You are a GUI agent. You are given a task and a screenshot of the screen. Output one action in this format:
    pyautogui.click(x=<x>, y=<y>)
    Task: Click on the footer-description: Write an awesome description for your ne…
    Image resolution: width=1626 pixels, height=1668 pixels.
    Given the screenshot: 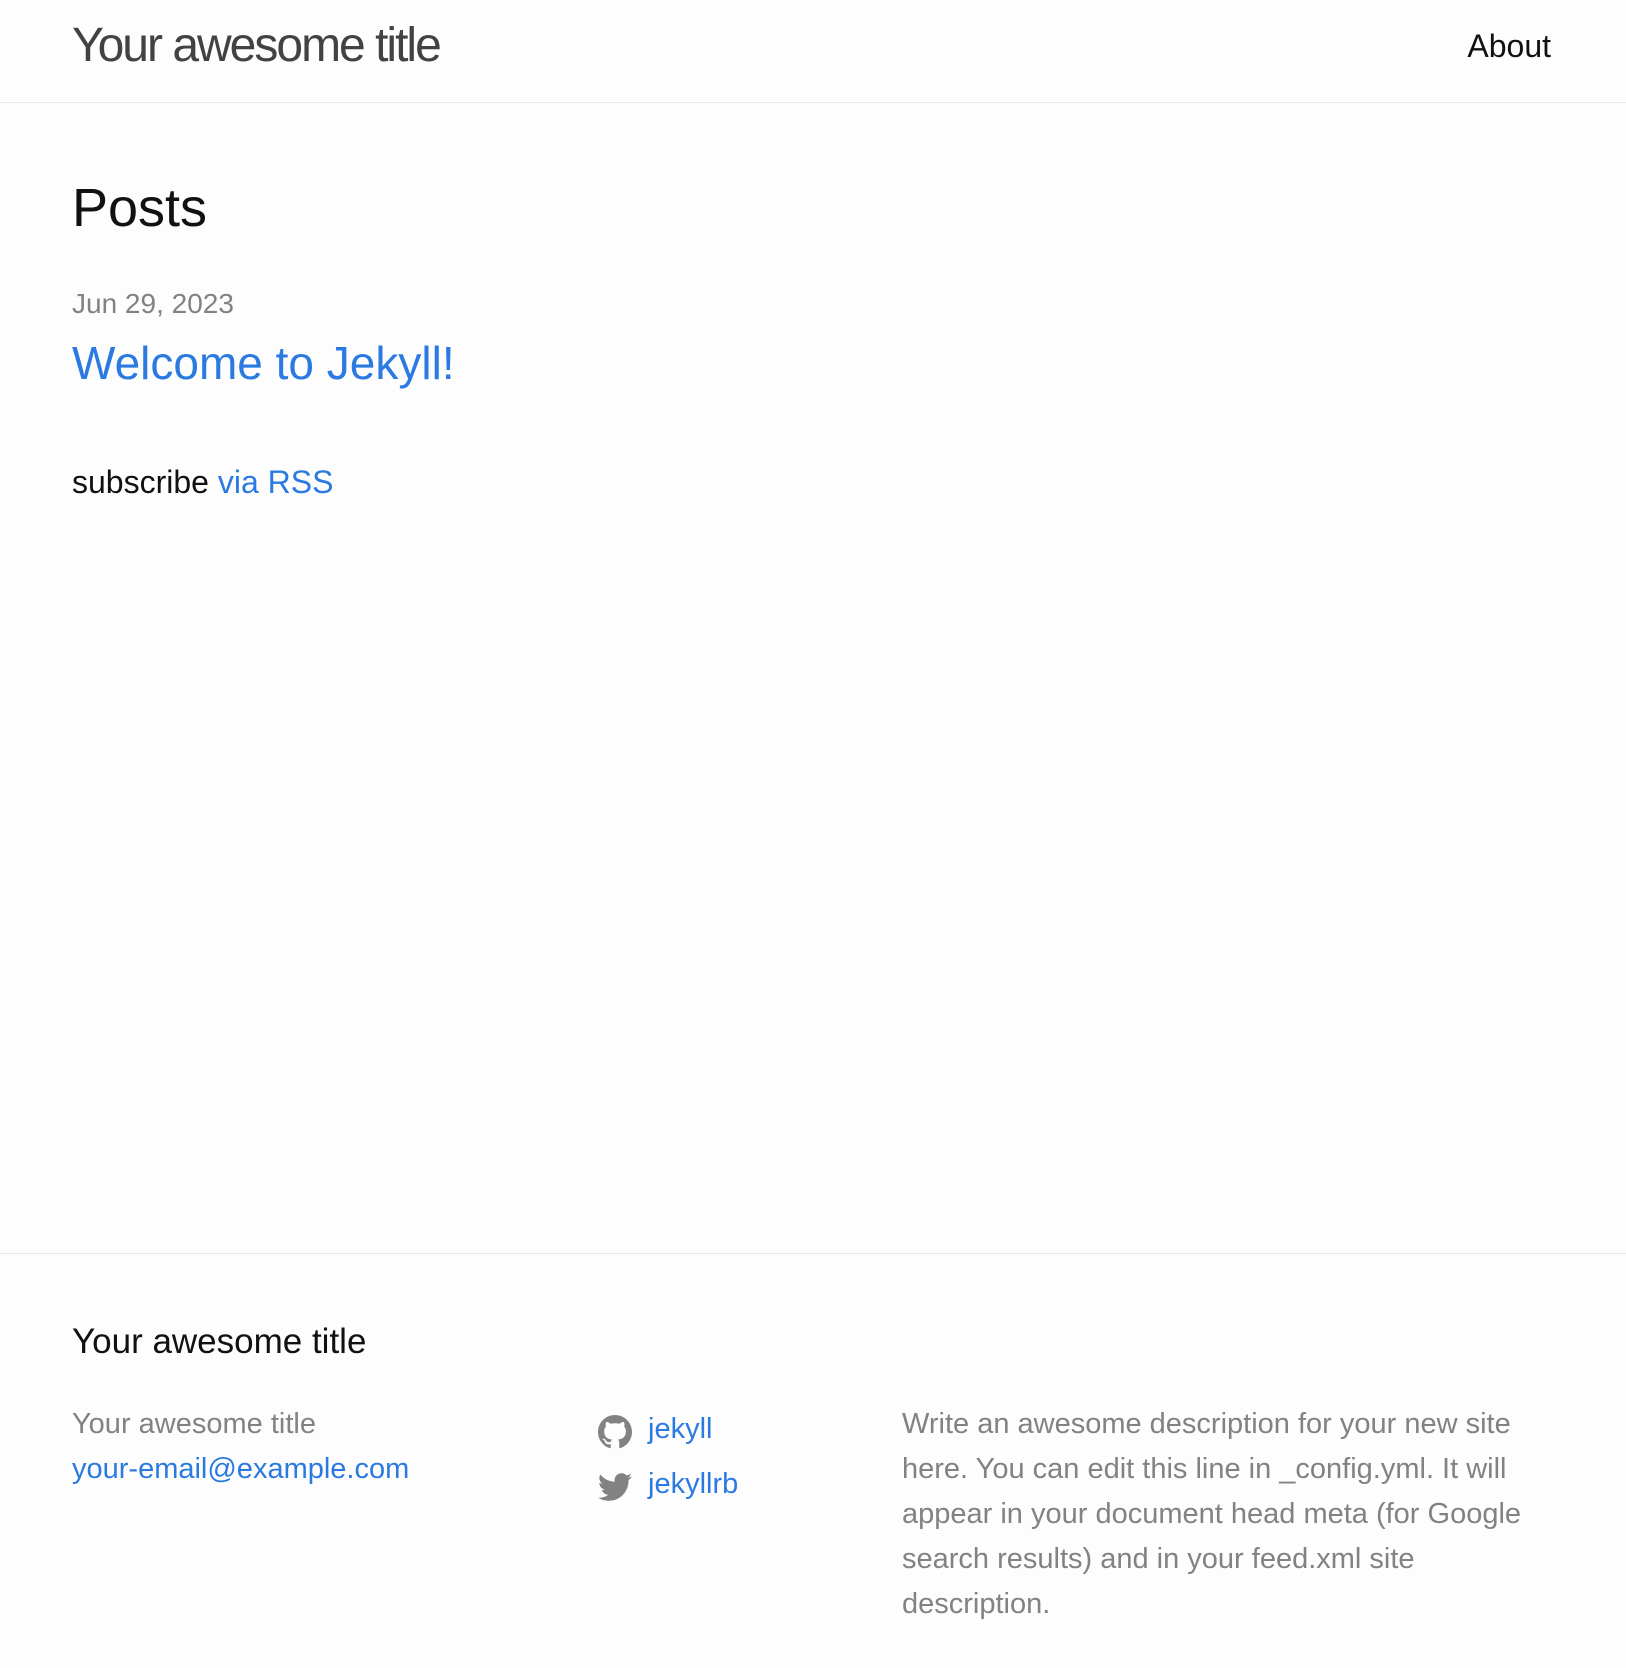 What is the action you would take?
    pyautogui.click(x=1212, y=1514)
    